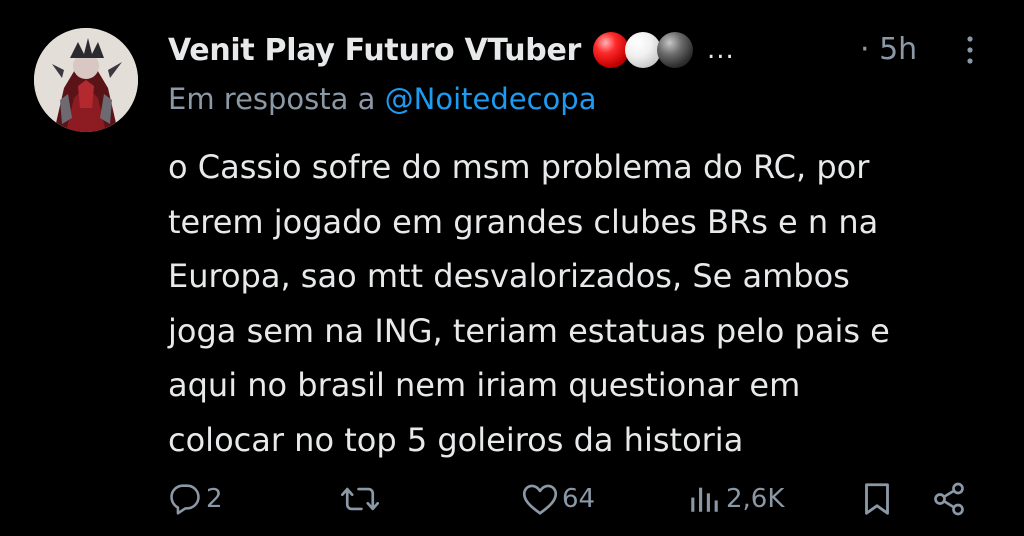  I want to click on action-bar: 2 64 2,6K, so click(512, 499).